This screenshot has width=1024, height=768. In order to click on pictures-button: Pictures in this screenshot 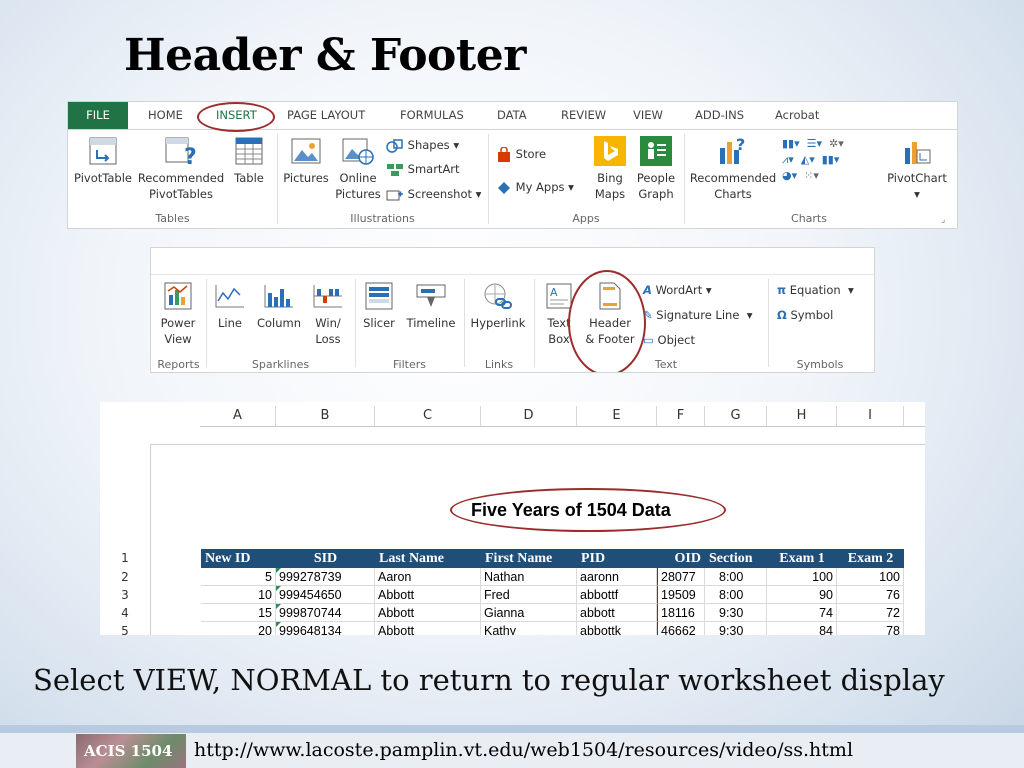, I will do `click(306, 161)`.